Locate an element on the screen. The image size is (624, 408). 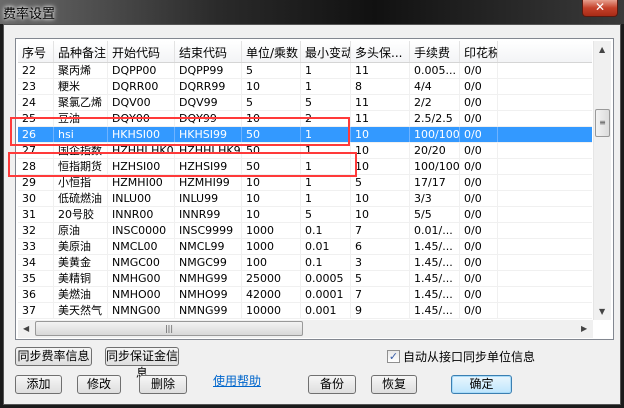
close-button: ✕ is located at coordinates (600, 8).